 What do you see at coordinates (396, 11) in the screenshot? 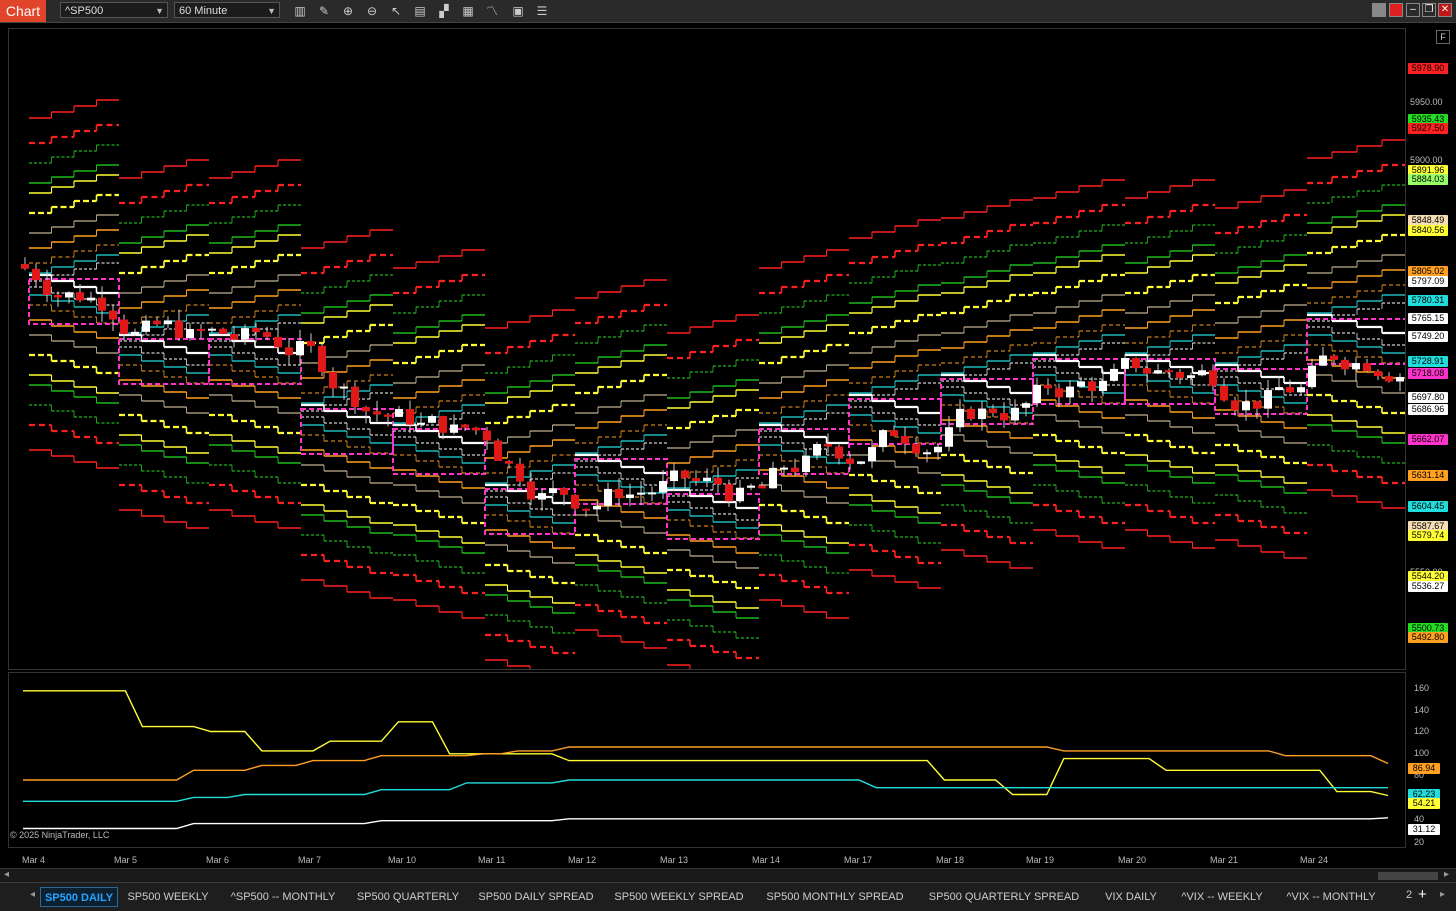
I see `pointer-icon: ↖` at bounding box center [396, 11].